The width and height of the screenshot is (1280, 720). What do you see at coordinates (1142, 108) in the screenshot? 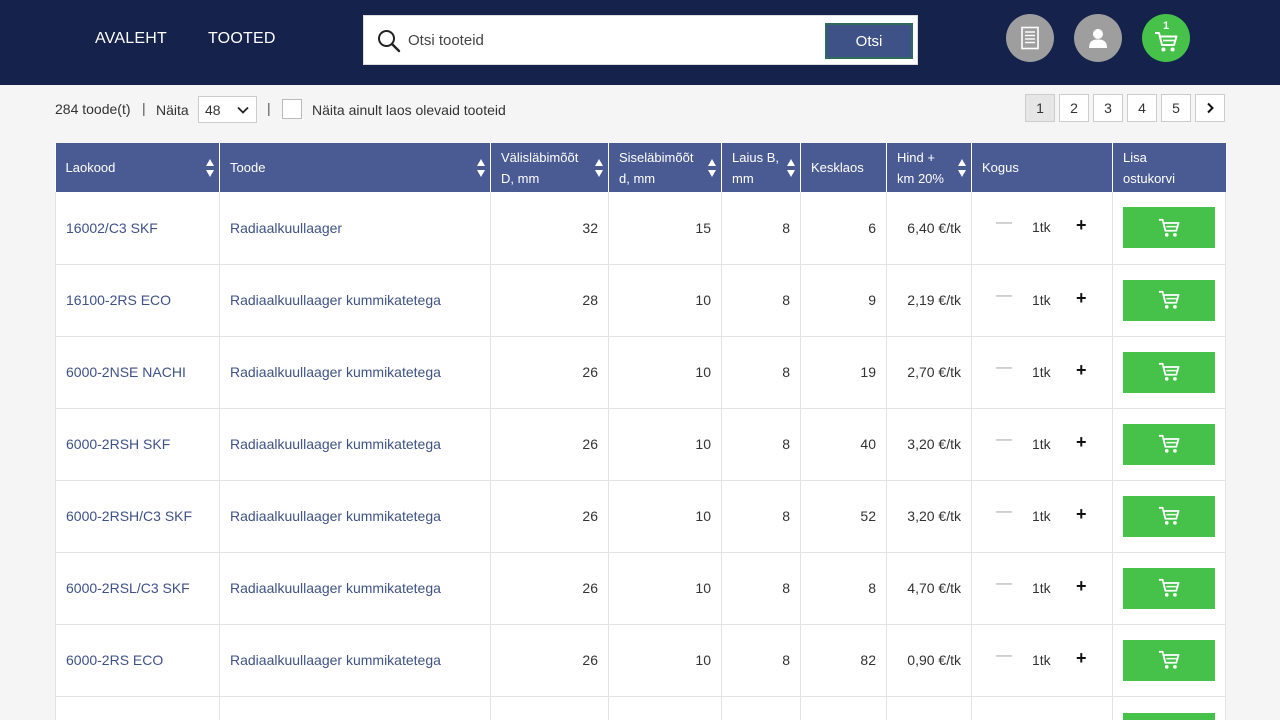
I see `page-button-4: 4` at bounding box center [1142, 108].